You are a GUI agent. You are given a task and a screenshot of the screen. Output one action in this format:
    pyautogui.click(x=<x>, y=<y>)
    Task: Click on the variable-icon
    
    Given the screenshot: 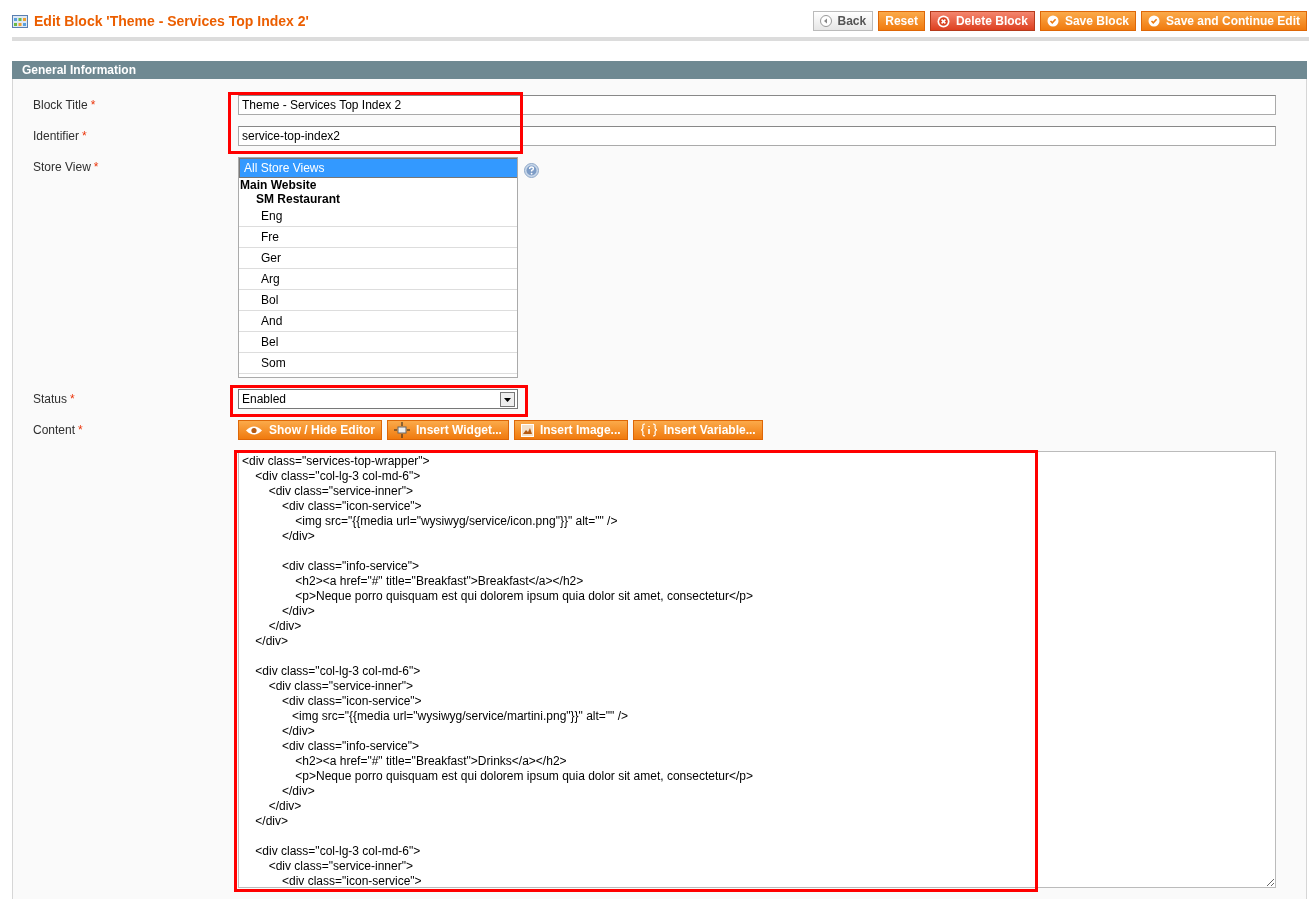 What is the action you would take?
    pyautogui.click(x=648, y=430)
    